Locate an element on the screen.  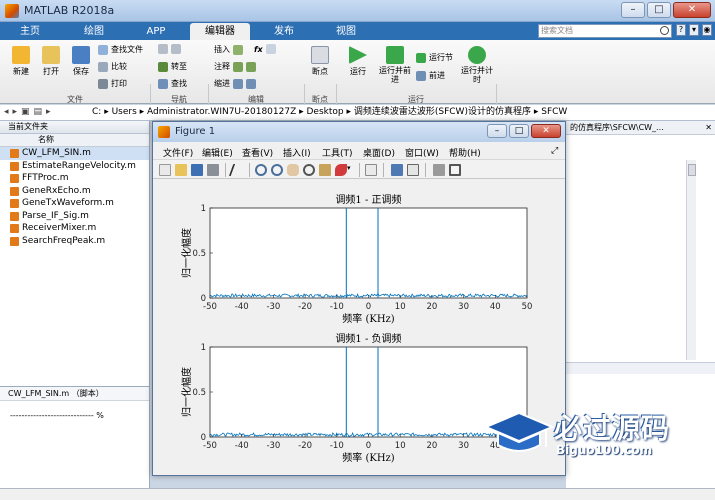
breakpoint-button: 断点 is located at coordinates (320, 61).